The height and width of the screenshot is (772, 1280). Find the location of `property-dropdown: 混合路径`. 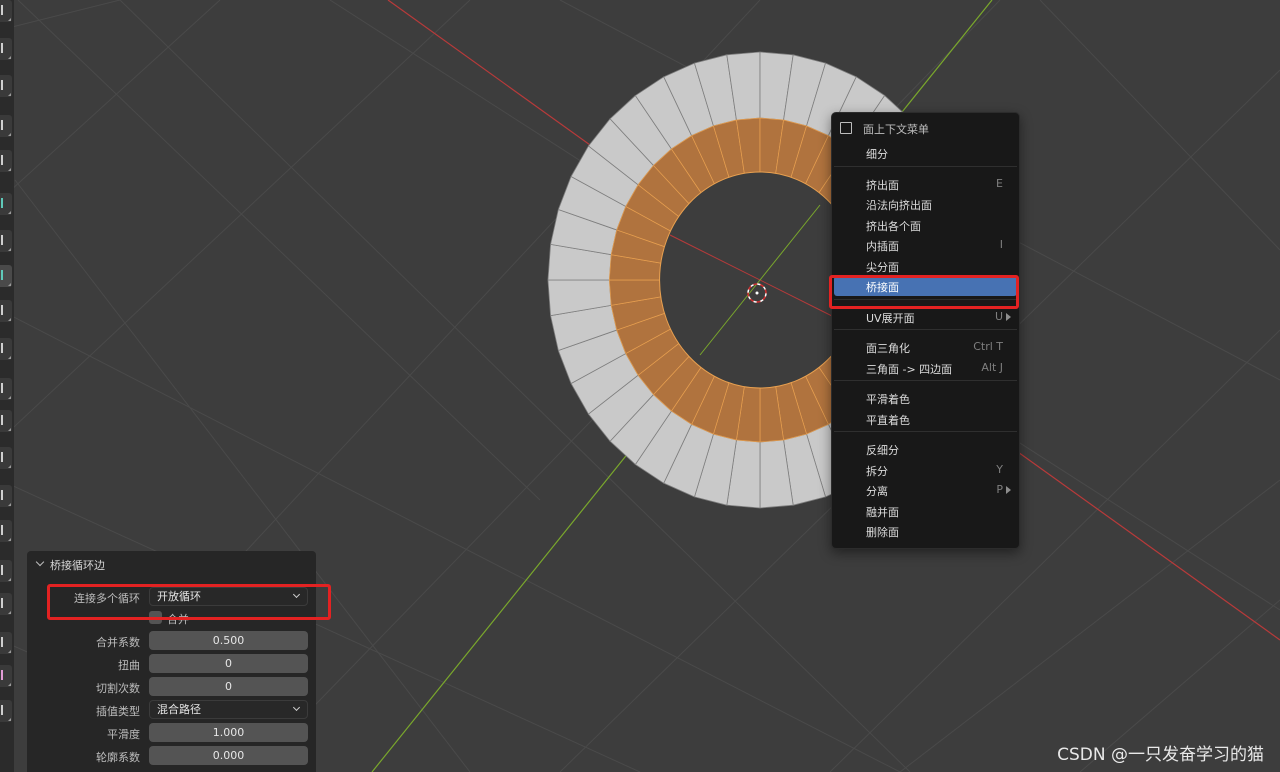

property-dropdown: 混合路径 is located at coordinates (228, 709).